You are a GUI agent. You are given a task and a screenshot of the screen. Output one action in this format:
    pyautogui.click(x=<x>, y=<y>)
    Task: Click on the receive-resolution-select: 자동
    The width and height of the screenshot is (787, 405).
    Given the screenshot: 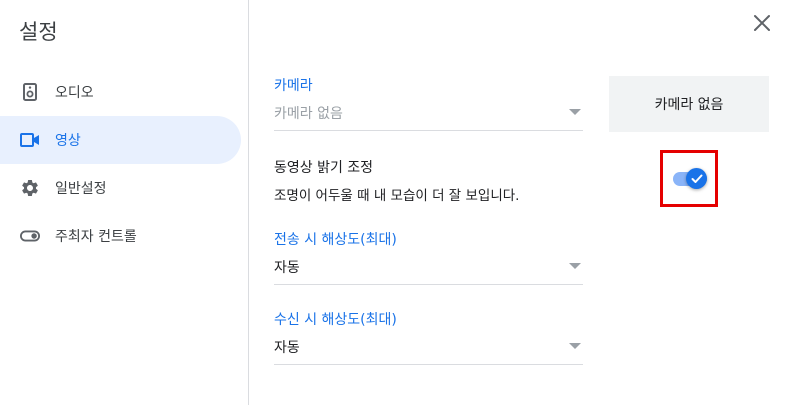 What is the action you would take?
    pyautogui.click(x=428, y=347)
    